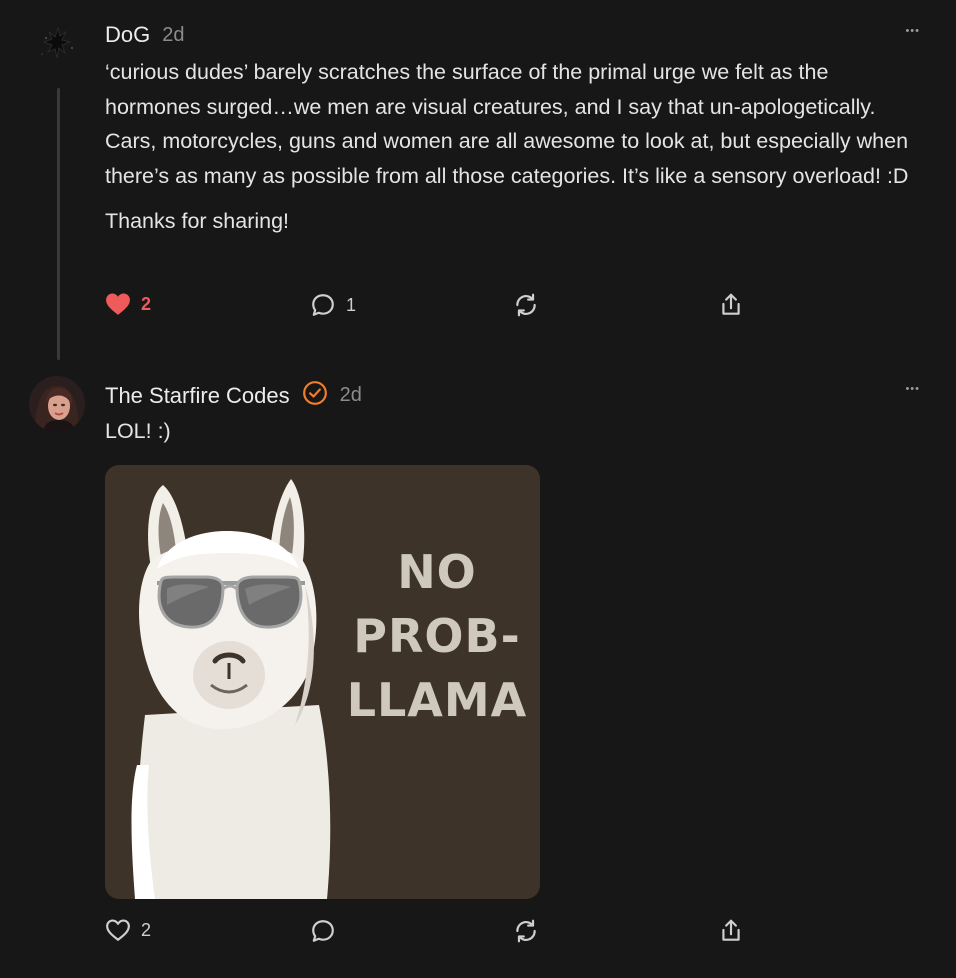 This screenshot has width=956, height=978. I want to click on thread-line, so click(58, 224).